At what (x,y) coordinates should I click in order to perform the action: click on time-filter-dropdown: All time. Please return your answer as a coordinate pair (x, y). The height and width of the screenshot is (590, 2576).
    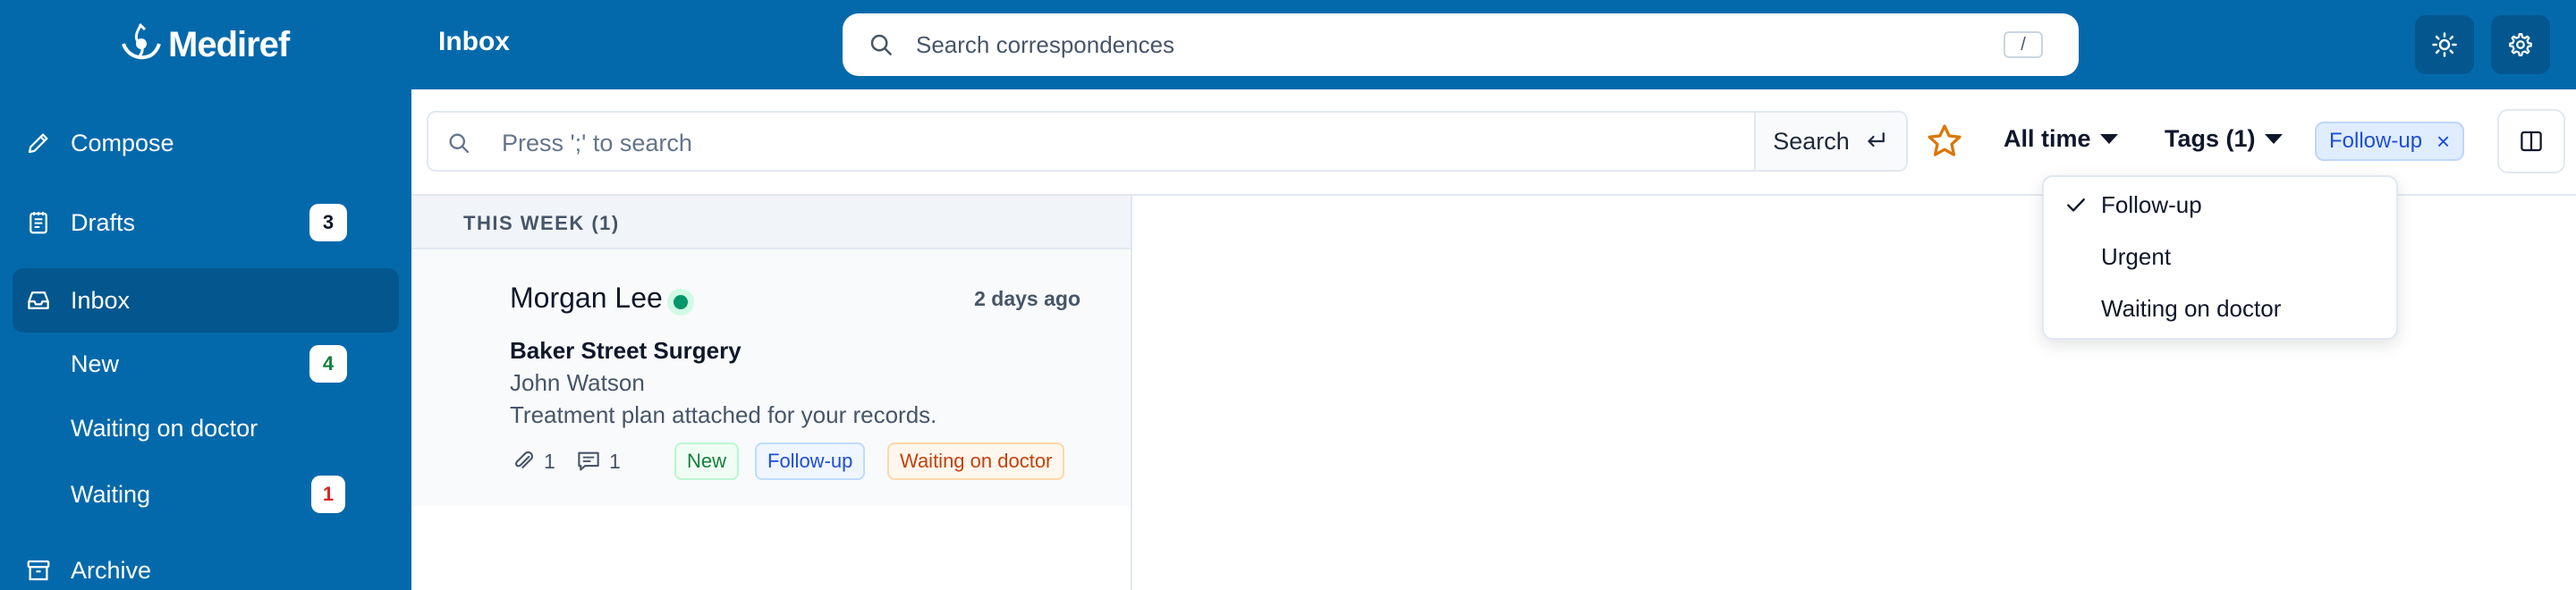
    Looking at the image, I should click on (2061, 139).